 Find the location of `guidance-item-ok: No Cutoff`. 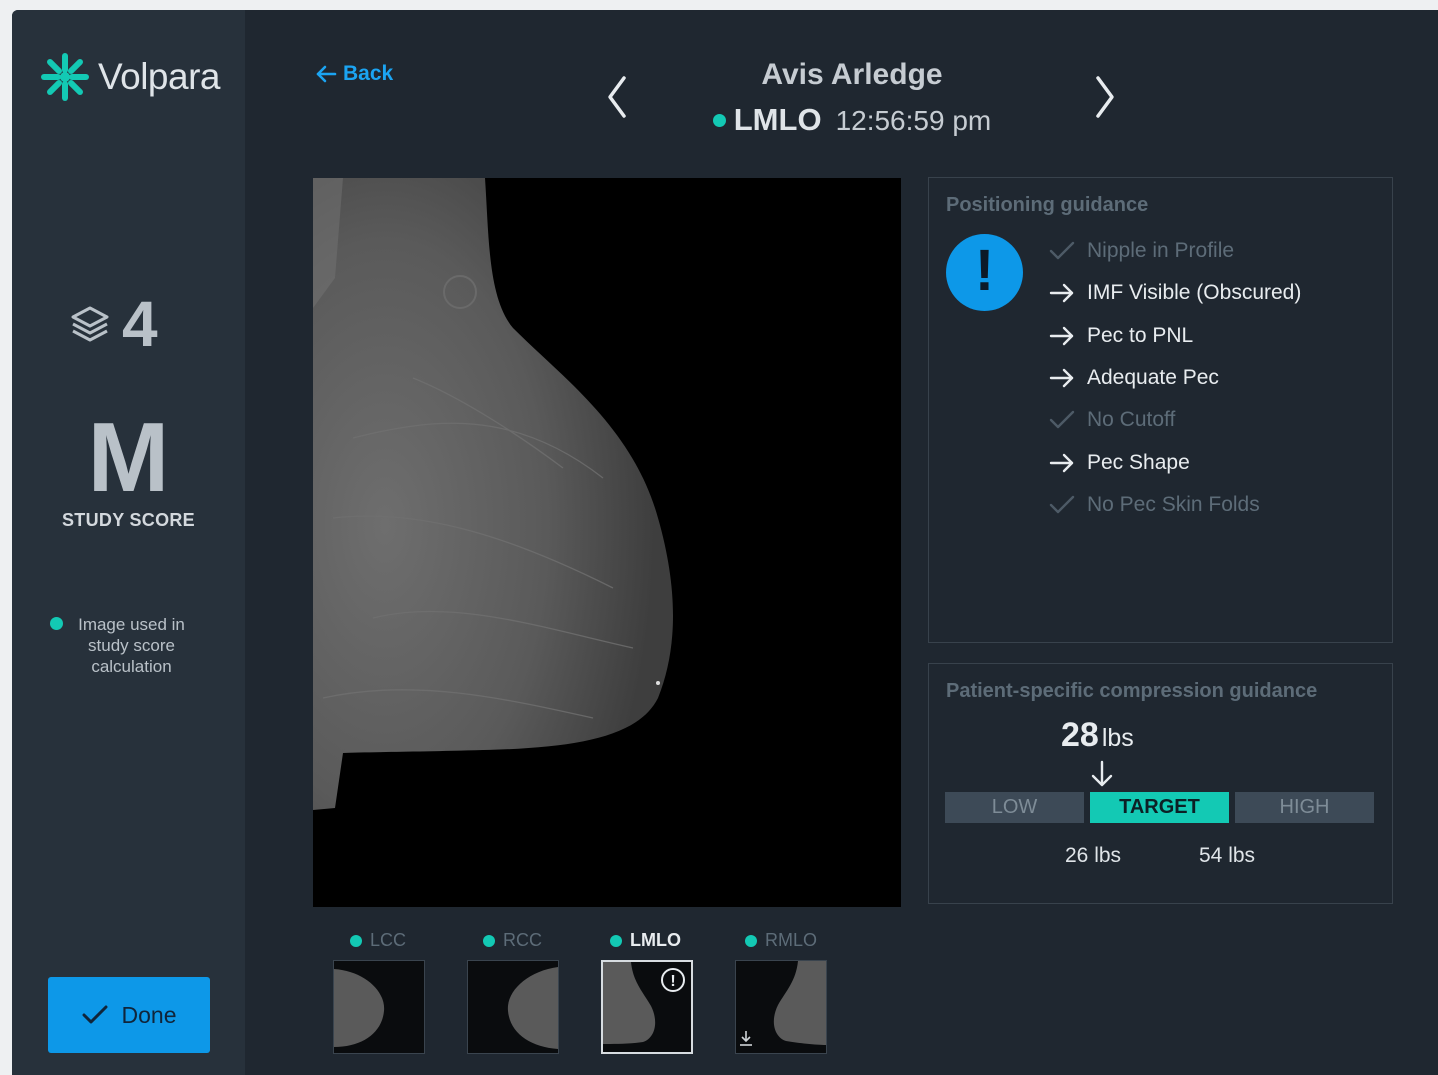

guidance-item-ok: No Cutoff is located at coordinates (1175, 420).